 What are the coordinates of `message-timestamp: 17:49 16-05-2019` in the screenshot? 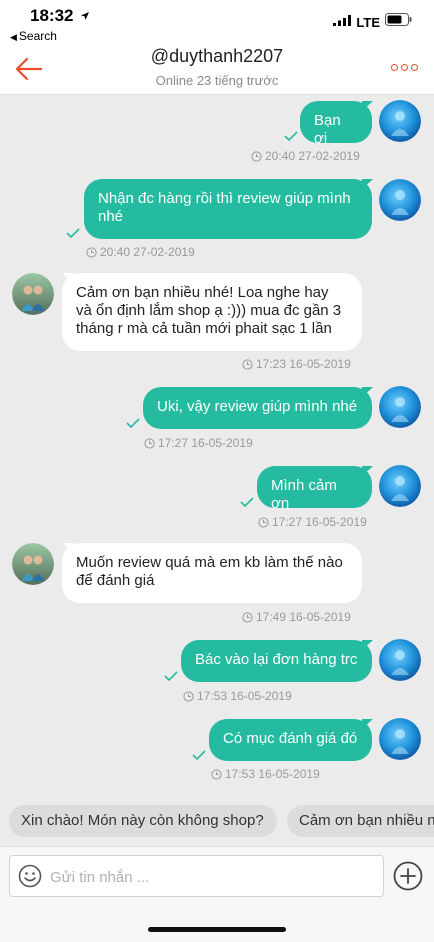 It's located at (296, 617).